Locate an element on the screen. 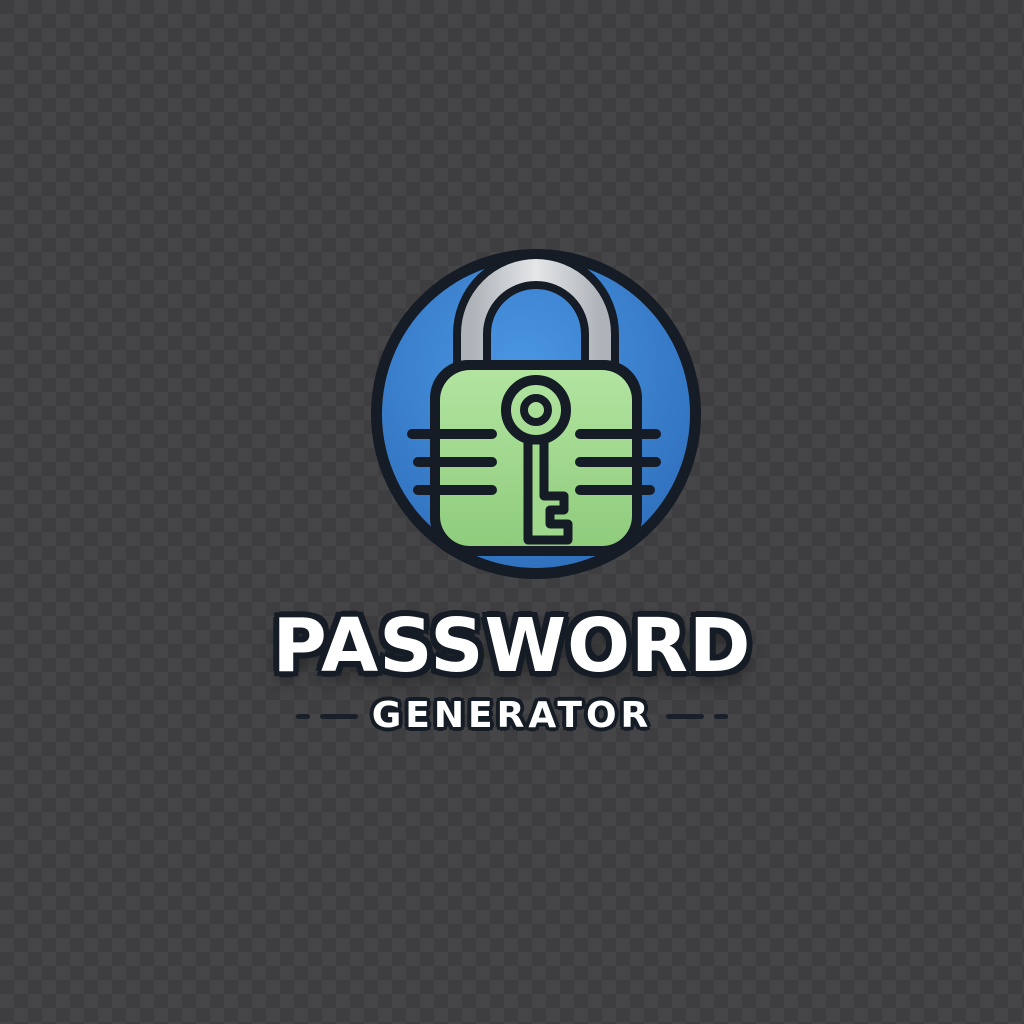  padlock-key-icon is located at coordinates (536, 414).